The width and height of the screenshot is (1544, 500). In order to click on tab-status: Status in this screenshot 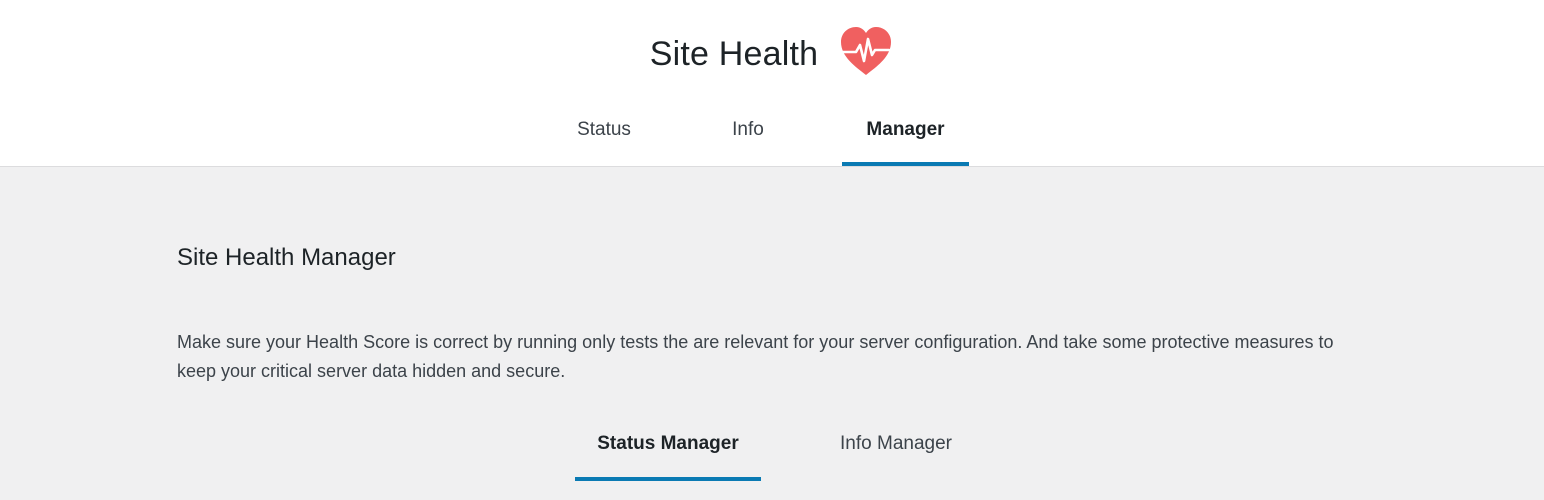, I will do `click(604, 135)`.